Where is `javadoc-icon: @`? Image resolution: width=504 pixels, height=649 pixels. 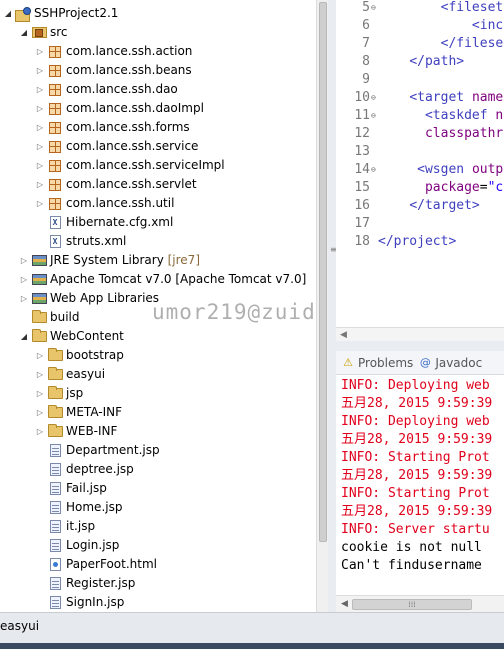 javadoc-icon: @ is located at coordinates (425, 362).